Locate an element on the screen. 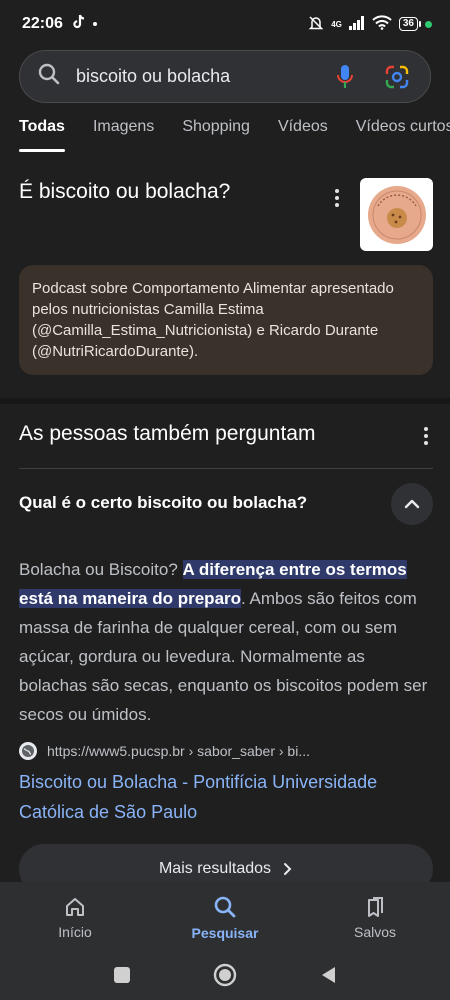 The height and width of the screenshot is (1000, 450). search-input: biscoito ou bolacha is located at coordinates (203, 76).